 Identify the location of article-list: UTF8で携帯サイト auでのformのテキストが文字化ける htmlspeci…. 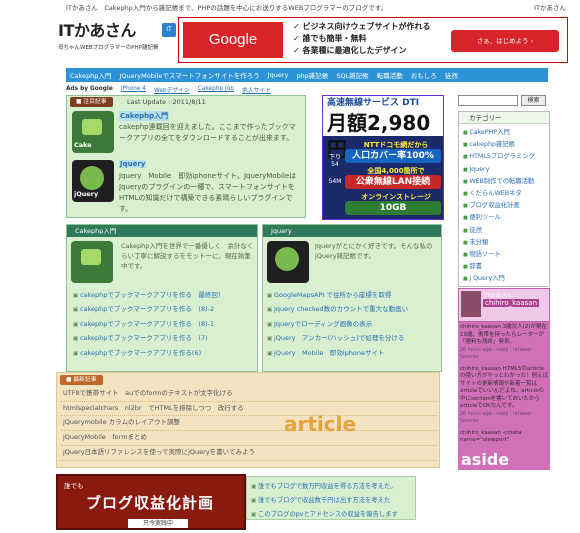
(249, 424).